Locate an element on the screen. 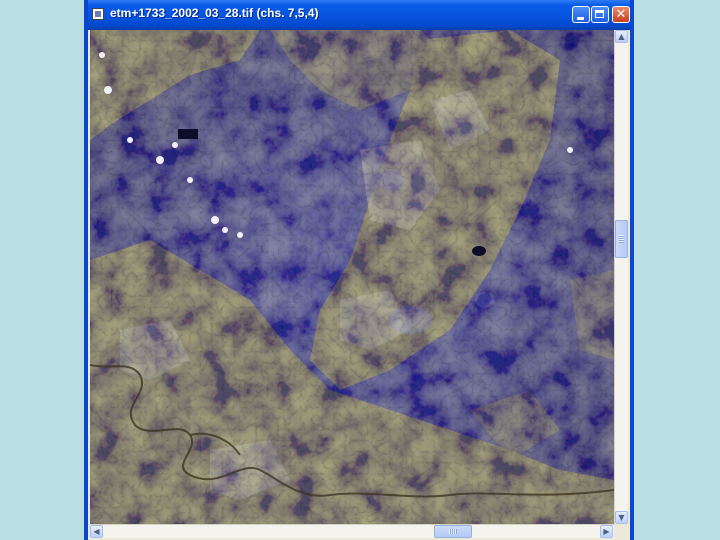 This screenshot has height=540, width=720. close-icon: ✕ is located at coordinates (621, 14).